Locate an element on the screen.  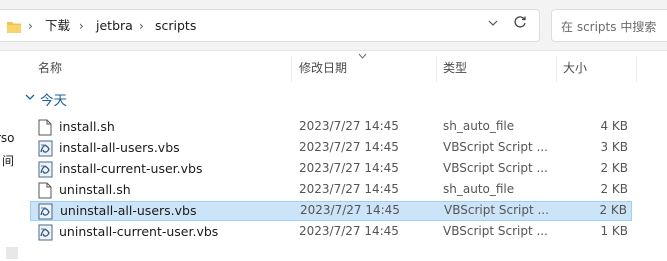
scrollbar is located at coordinates (12, 253).